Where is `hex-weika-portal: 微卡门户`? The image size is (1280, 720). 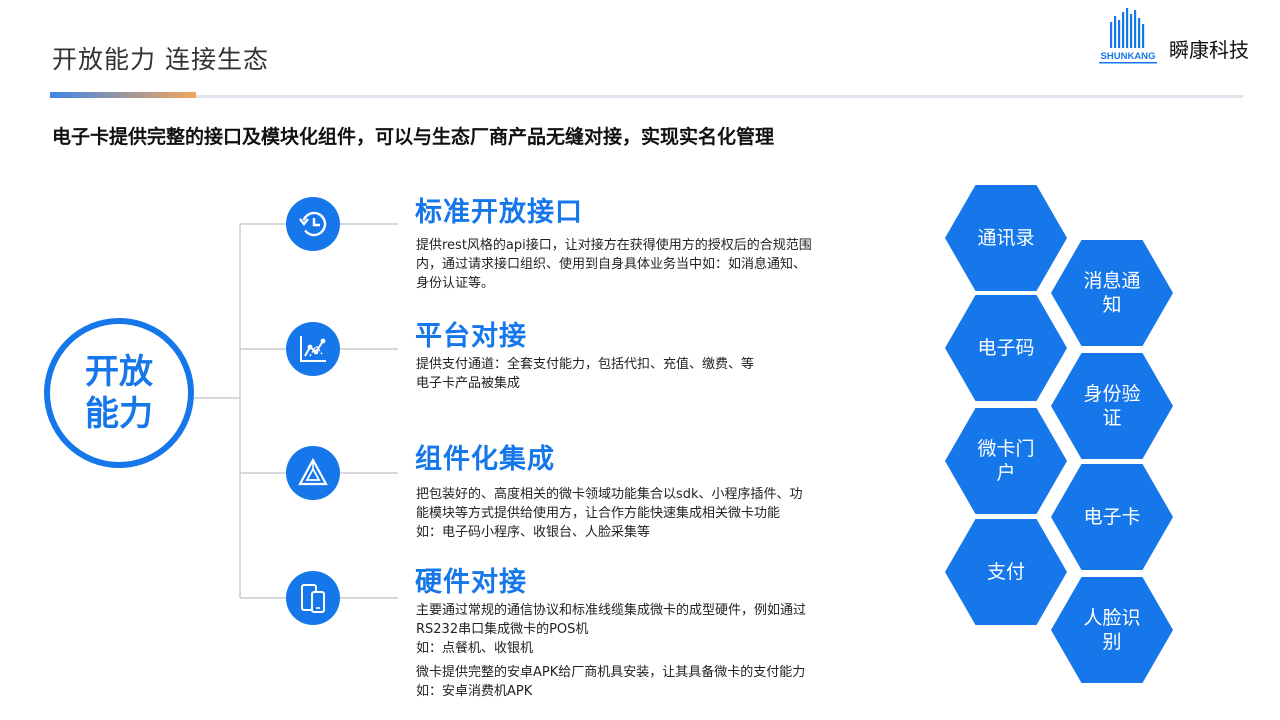 hex-weika-portal: 微卡门户 is located at coordinates (1006, 461).